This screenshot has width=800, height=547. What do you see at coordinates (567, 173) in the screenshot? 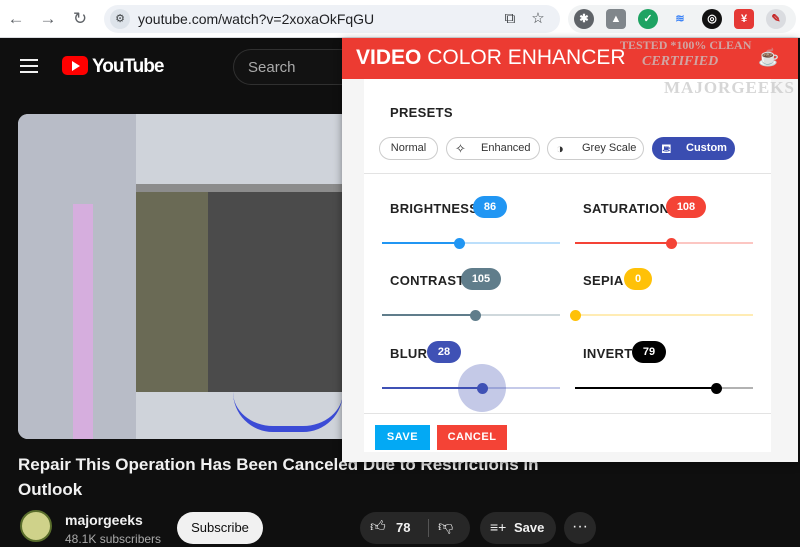
I see `presets-divider` at bounding box center [567, 173].